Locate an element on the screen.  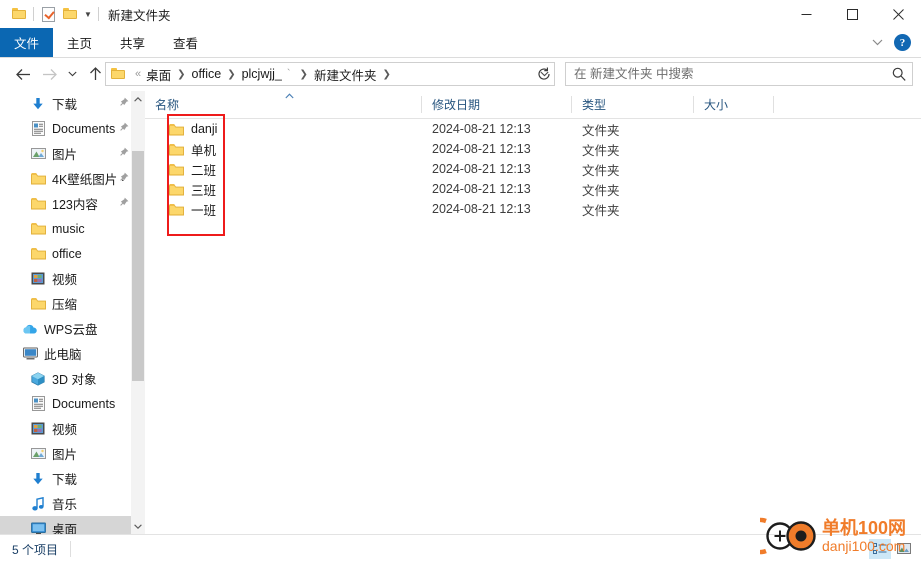
table-row: danji 2024-08-21 12:13 文件夹 is located at coordinates (533, 129).